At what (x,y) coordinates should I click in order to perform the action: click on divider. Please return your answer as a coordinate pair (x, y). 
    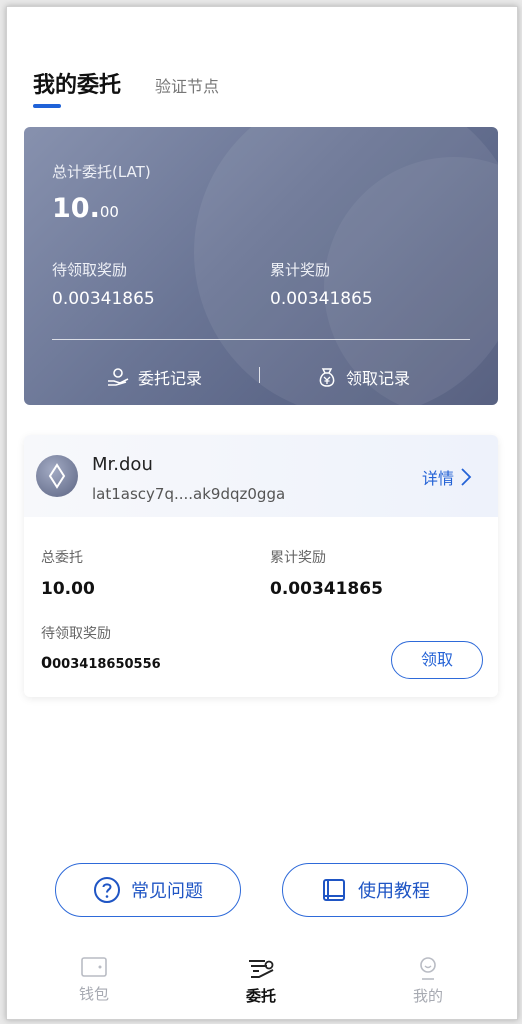
    Looking at the image, I should click on (261, 339).